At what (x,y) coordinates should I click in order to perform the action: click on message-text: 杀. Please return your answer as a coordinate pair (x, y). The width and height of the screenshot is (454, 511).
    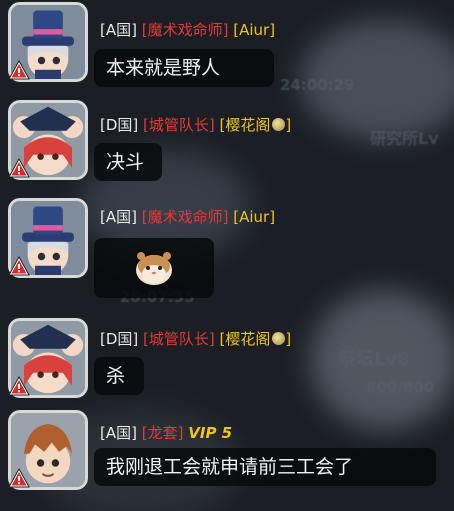
    Looking at the image, I should click on (116, 376).